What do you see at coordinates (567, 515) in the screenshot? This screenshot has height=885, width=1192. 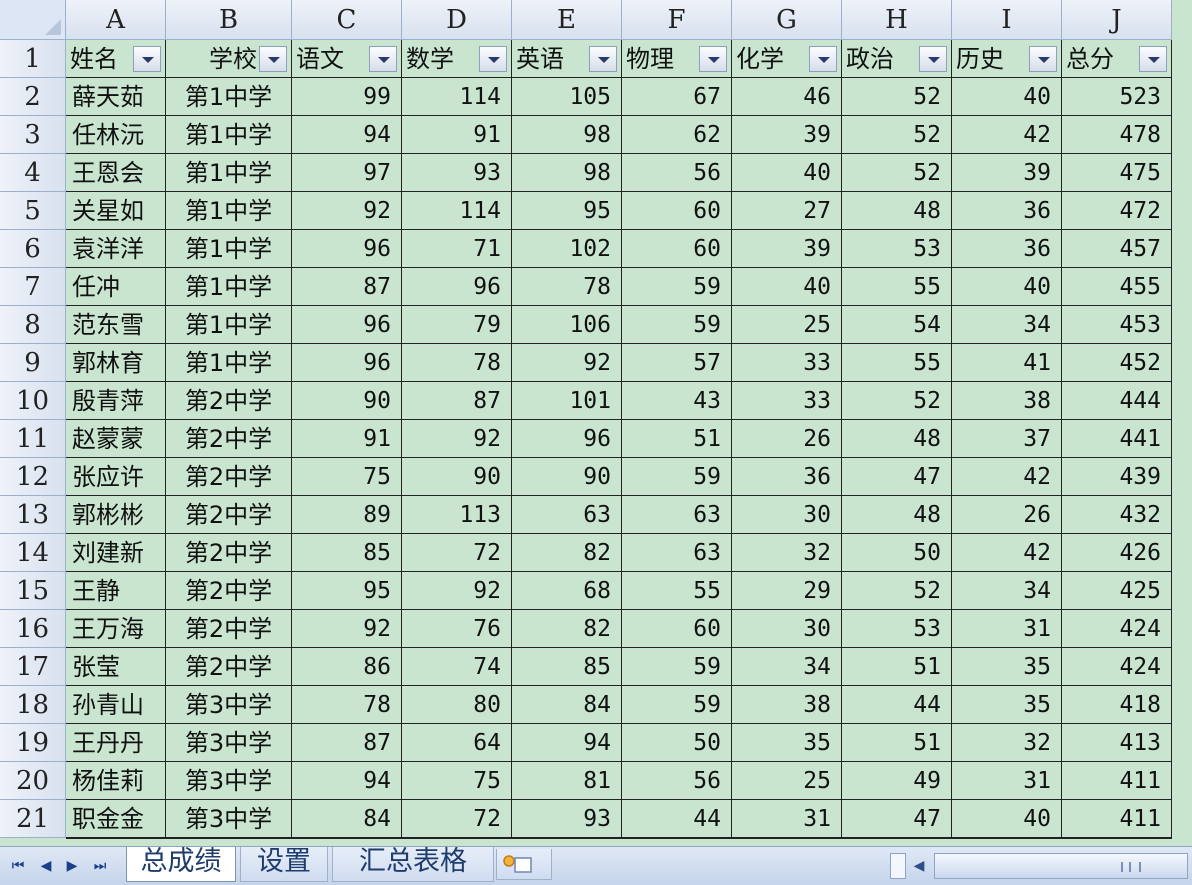 I see `cell-E13: 63` at bounding box center [567, 515].